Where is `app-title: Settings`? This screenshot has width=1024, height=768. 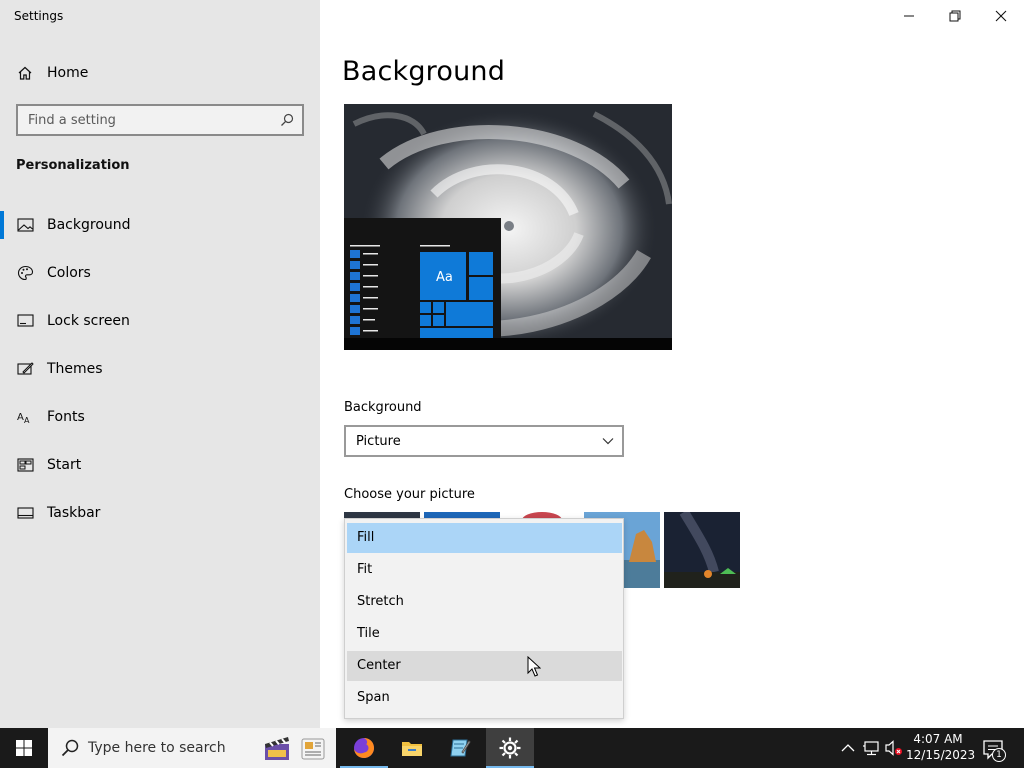
app-title: Settings is located at coordinates (39, 16).